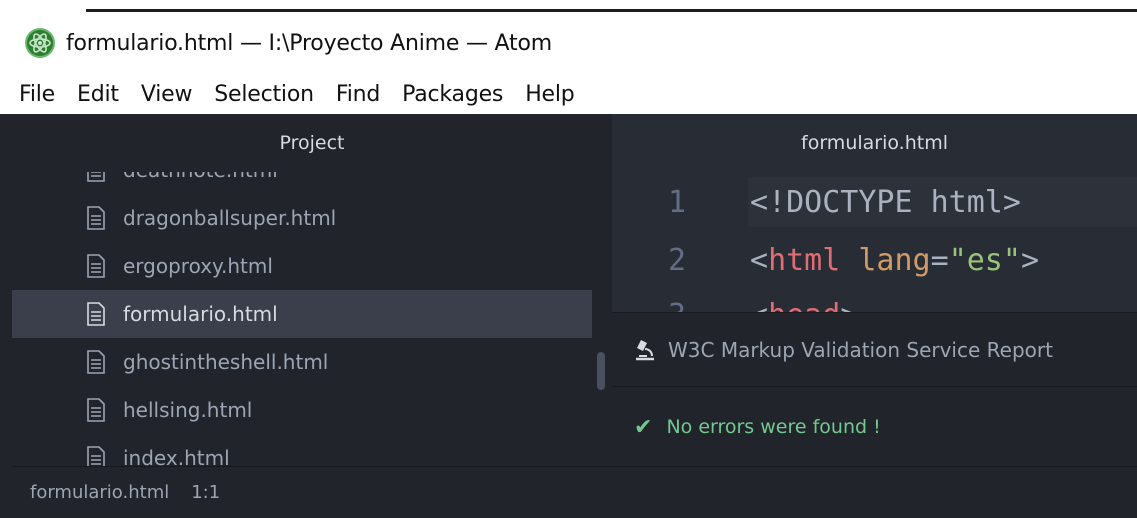 This screenshot has width=1137, height=518. I want to click on menu-edit: Edit, so click(98, 94).